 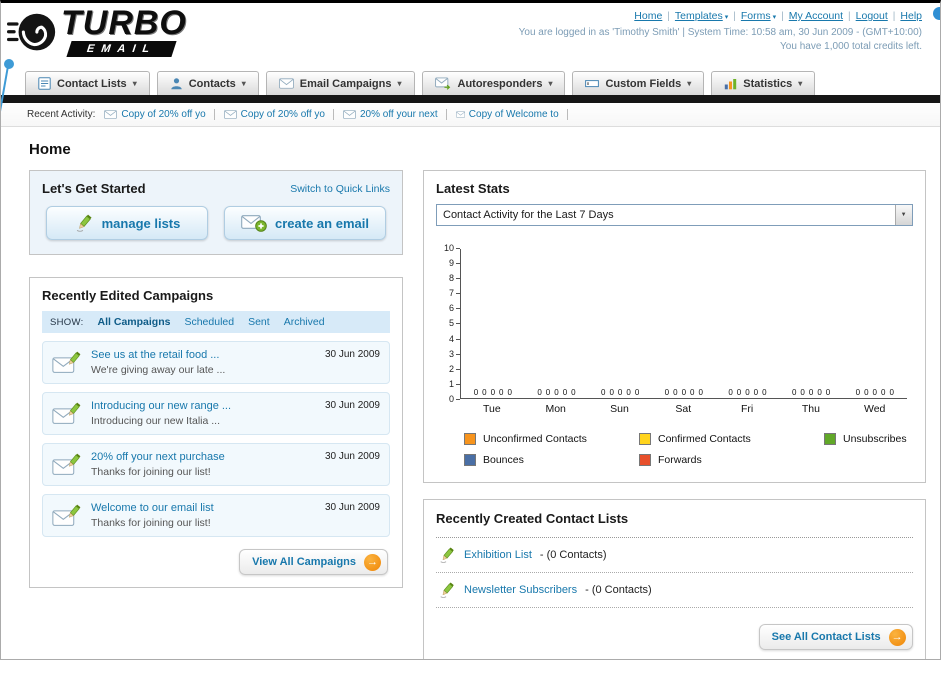 I want to click on nav-home-link: Home, so click(x=648, y=16).